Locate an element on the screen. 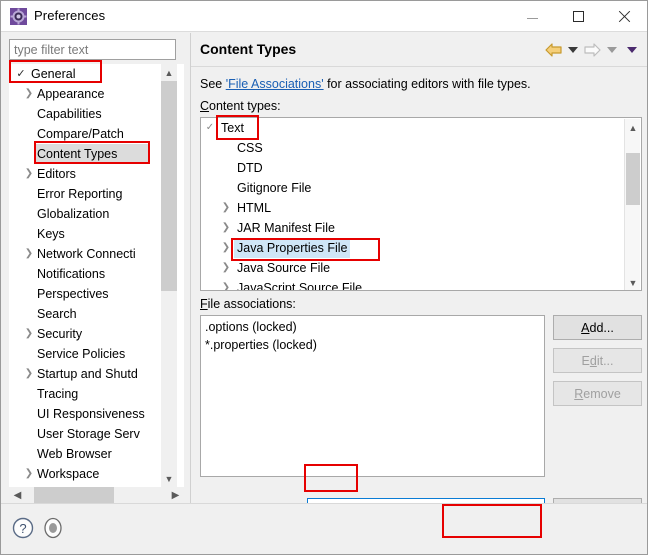 The image size is (648, 555). view-menu-chevron-down-icon is located at coordinates (632, 50).